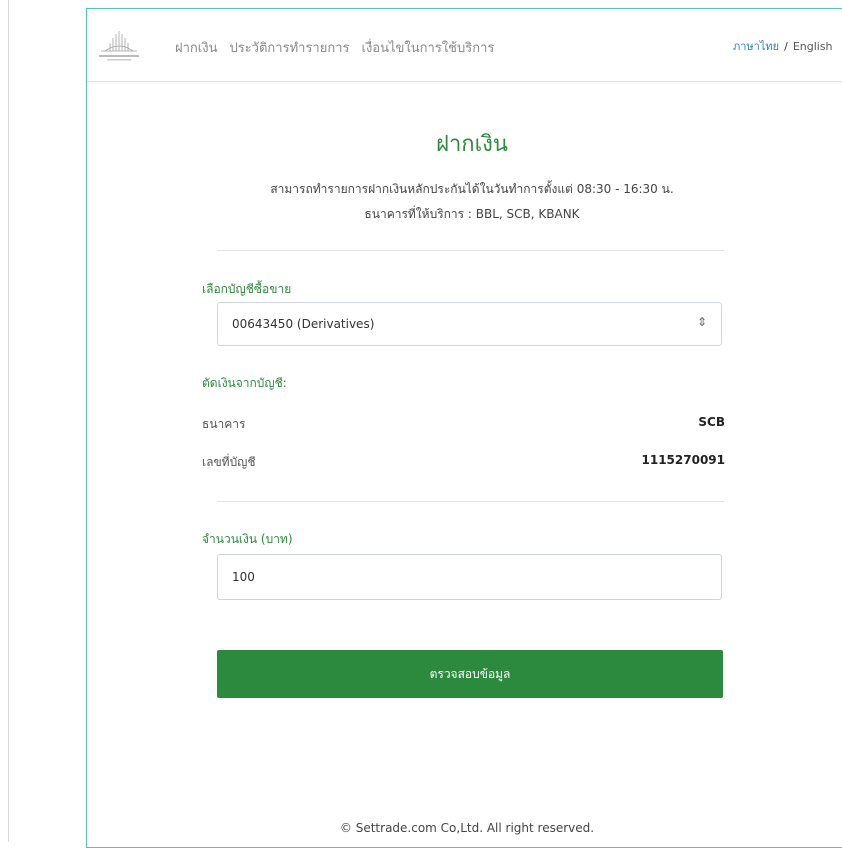 Image resolution: width=842 pixels, height=848 pixels. I want to click on logo-icon, so click(119, 46).